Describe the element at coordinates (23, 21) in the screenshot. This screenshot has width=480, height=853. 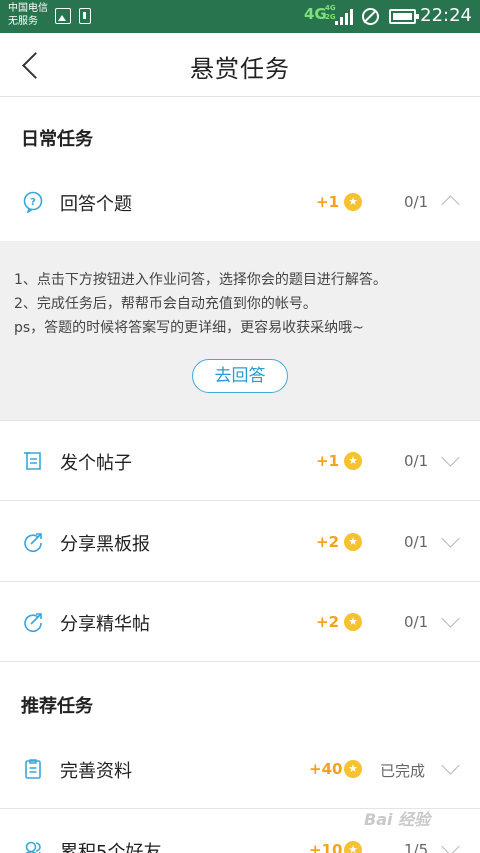
I see `service-status: 无服务` at that location.